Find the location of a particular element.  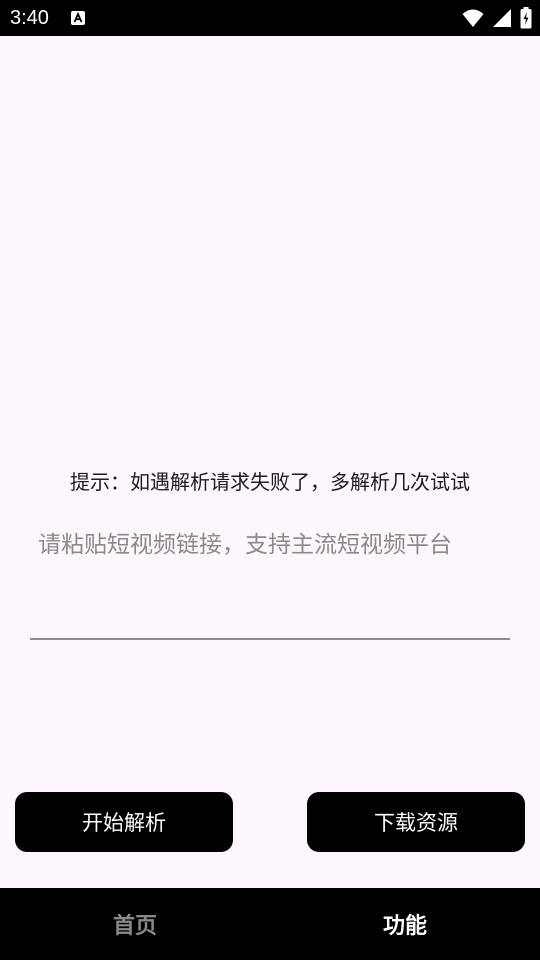

nav-tab-home: 首页 is located at coordinates (135, 924).